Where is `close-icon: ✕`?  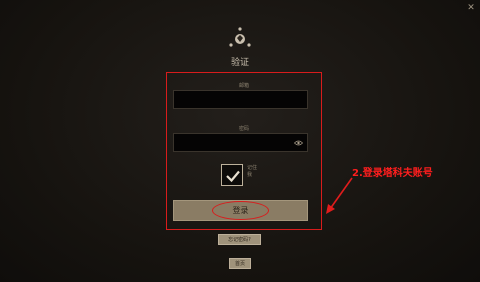 close-icon: ✕ is located at coordinates (471, 8).